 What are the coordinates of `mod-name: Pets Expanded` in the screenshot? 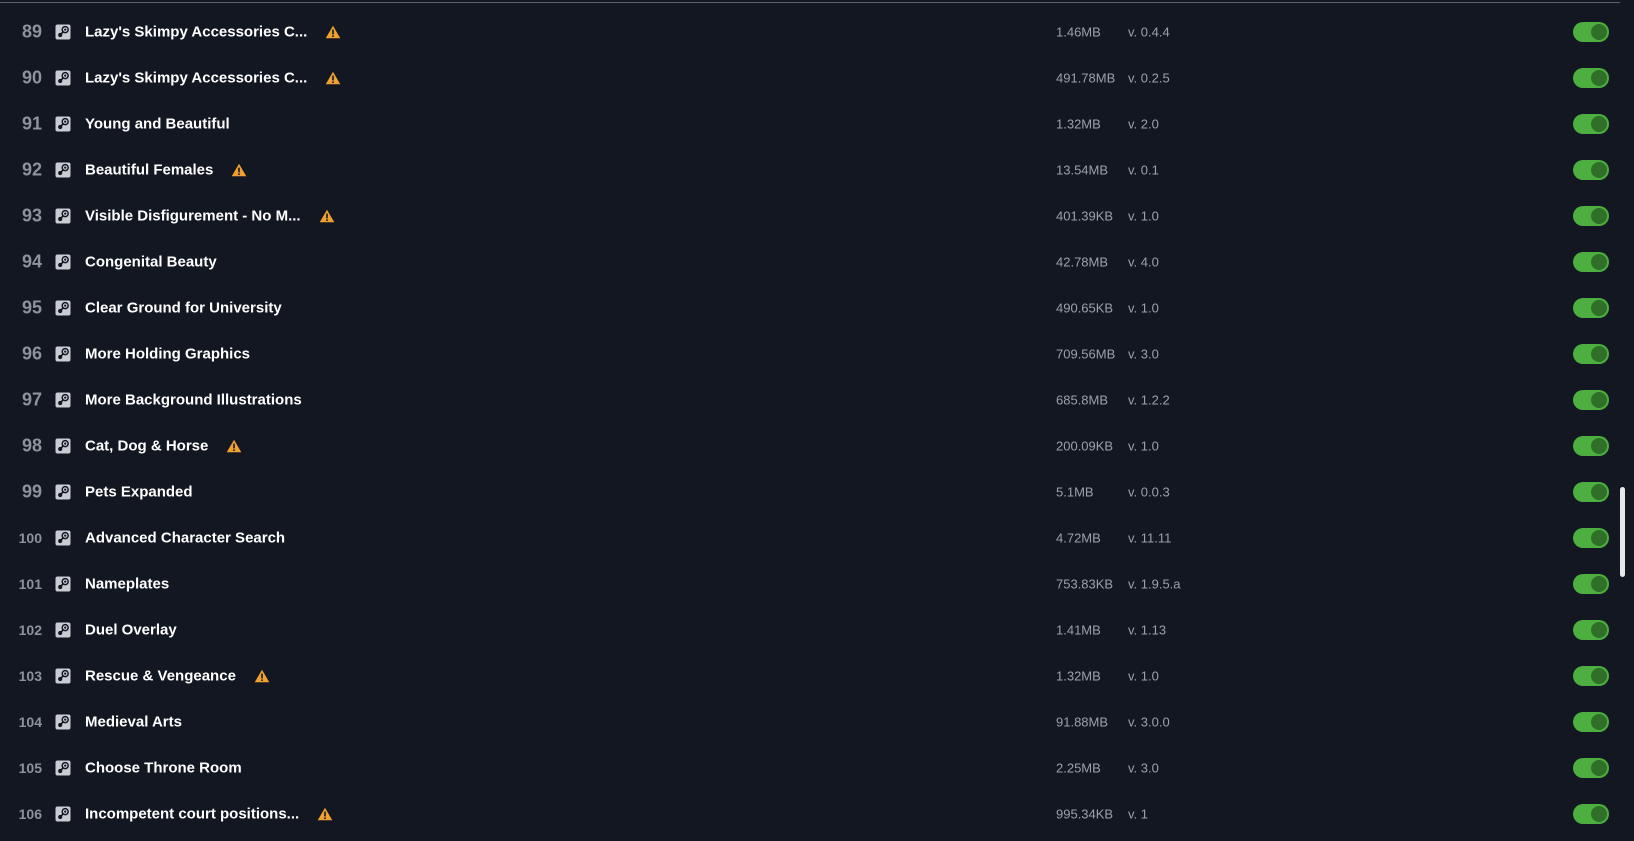 It's located at (139, 492).